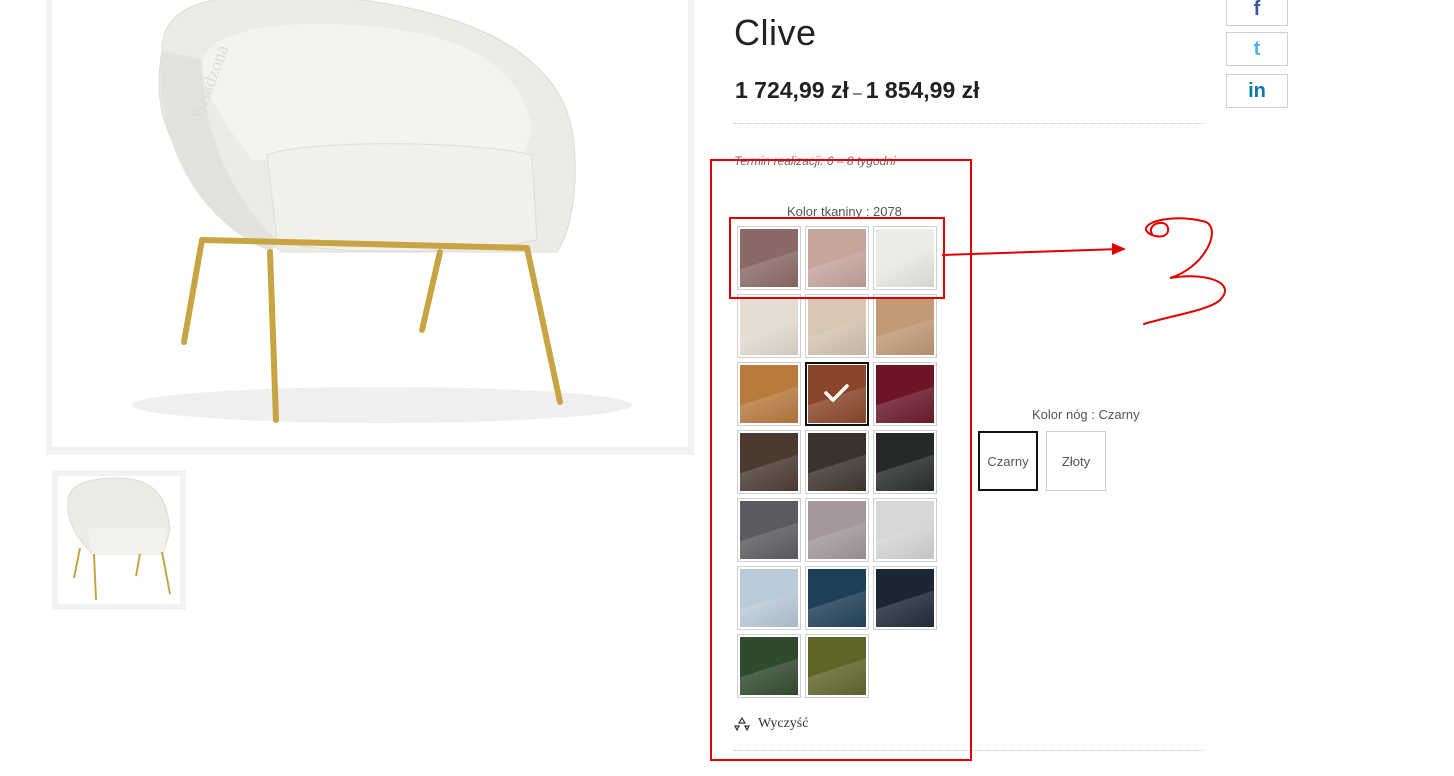 This screenshot has width=1454, height=776. What do you see at coordinates (1257, 10) in the screenshot?
I see `facebook-icon: f` at bounding box center [1257, 10].